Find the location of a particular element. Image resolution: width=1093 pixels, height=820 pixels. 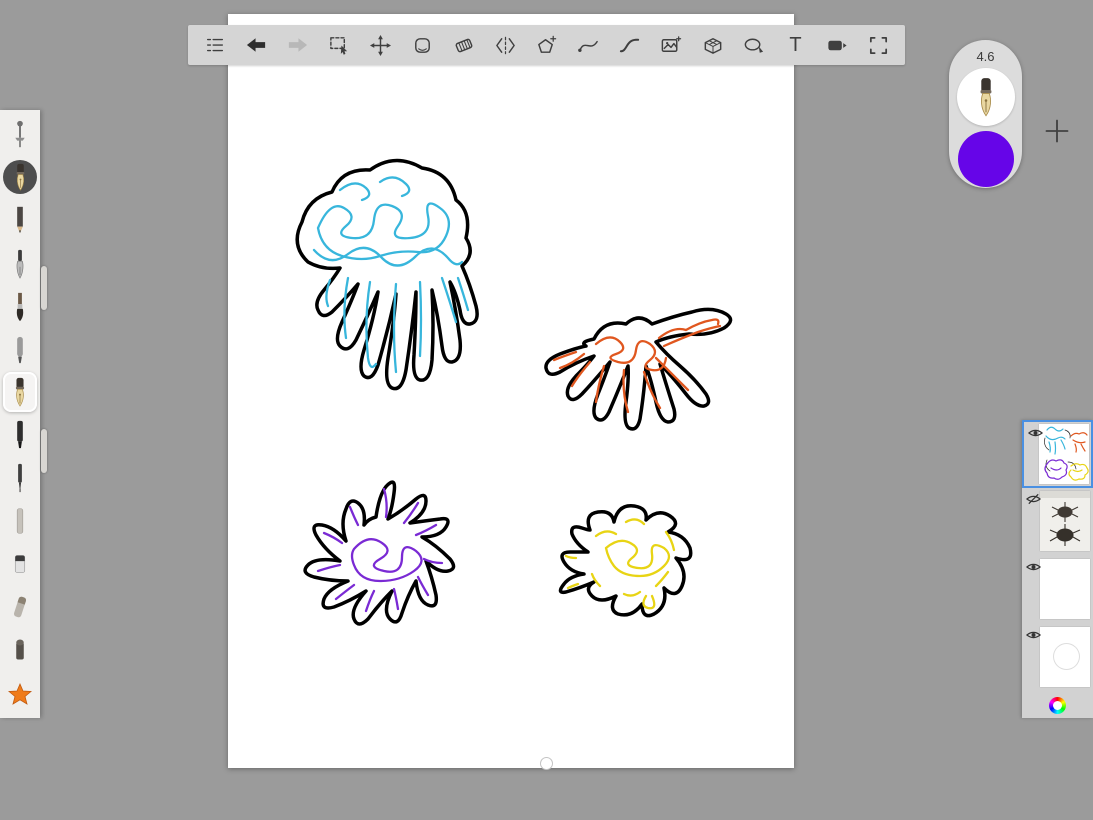

tool-paint-brush is located at coordinates (20, 307).